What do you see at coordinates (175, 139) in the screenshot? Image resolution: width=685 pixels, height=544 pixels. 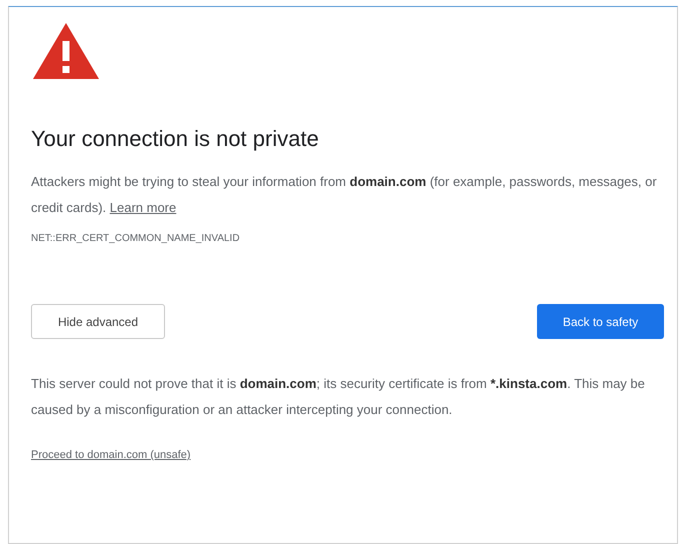 I see `page-heading: Your connection is not private` at bounding box center [175, 139].